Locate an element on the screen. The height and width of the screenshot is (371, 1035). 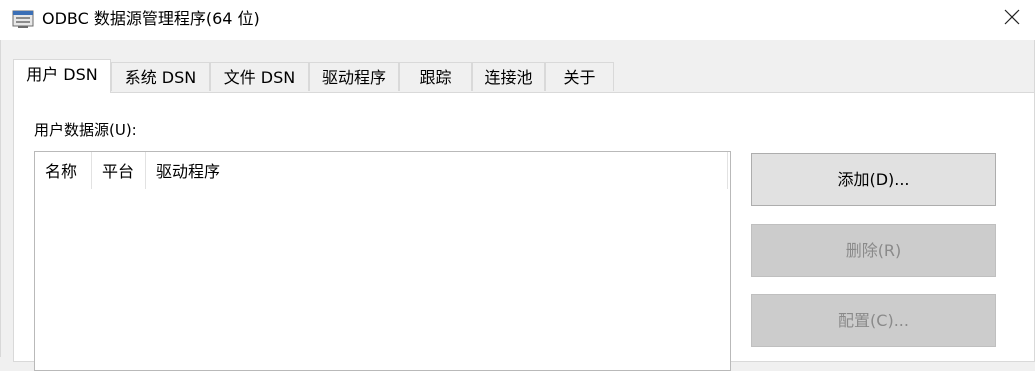
column-header-platform: 平台 is located at coordinates (118, 170).